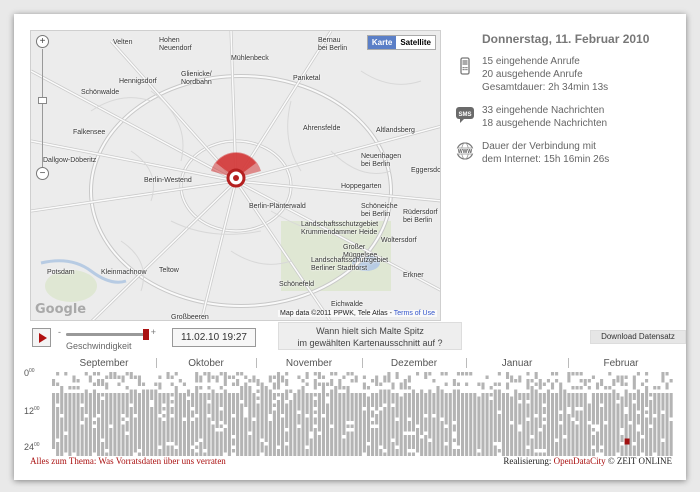 This screenshot has height=492, width=700. Describe the element at coordinates (627, 441) in the screenshot. I see `selected-time-marker` at that location.